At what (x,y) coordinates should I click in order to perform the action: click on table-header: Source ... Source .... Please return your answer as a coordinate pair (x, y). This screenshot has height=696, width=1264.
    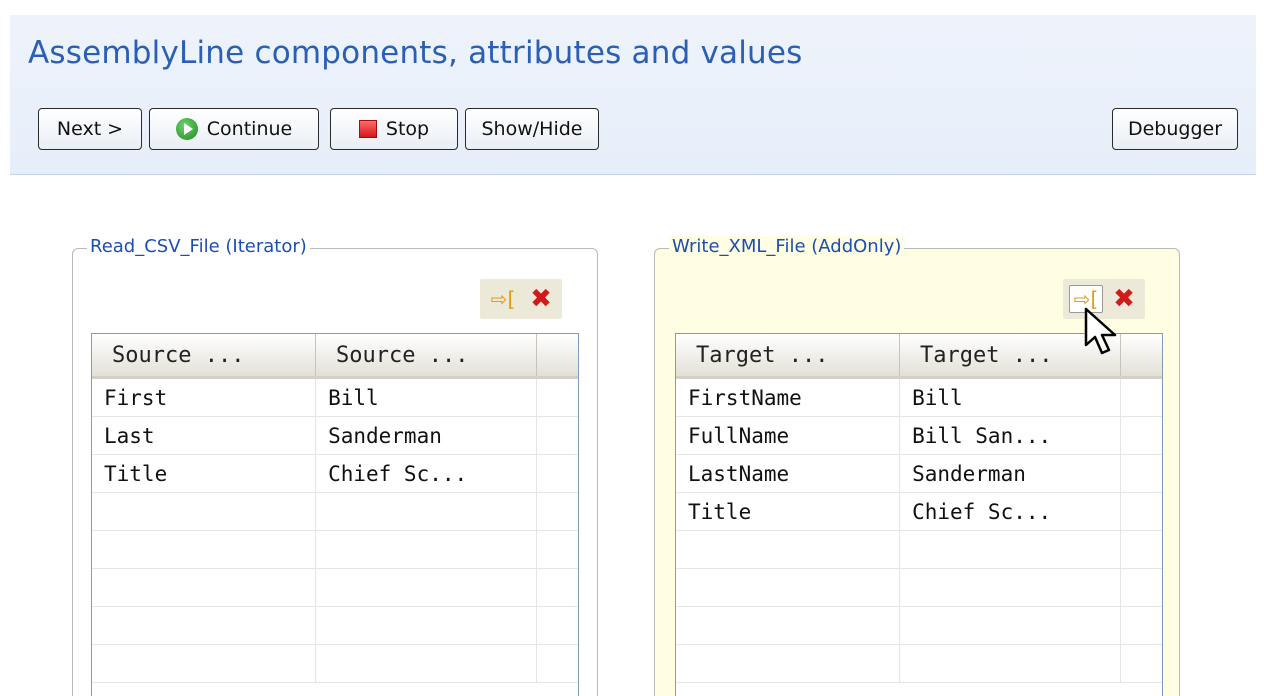
    Looking at the image, I should click on (335, 356).